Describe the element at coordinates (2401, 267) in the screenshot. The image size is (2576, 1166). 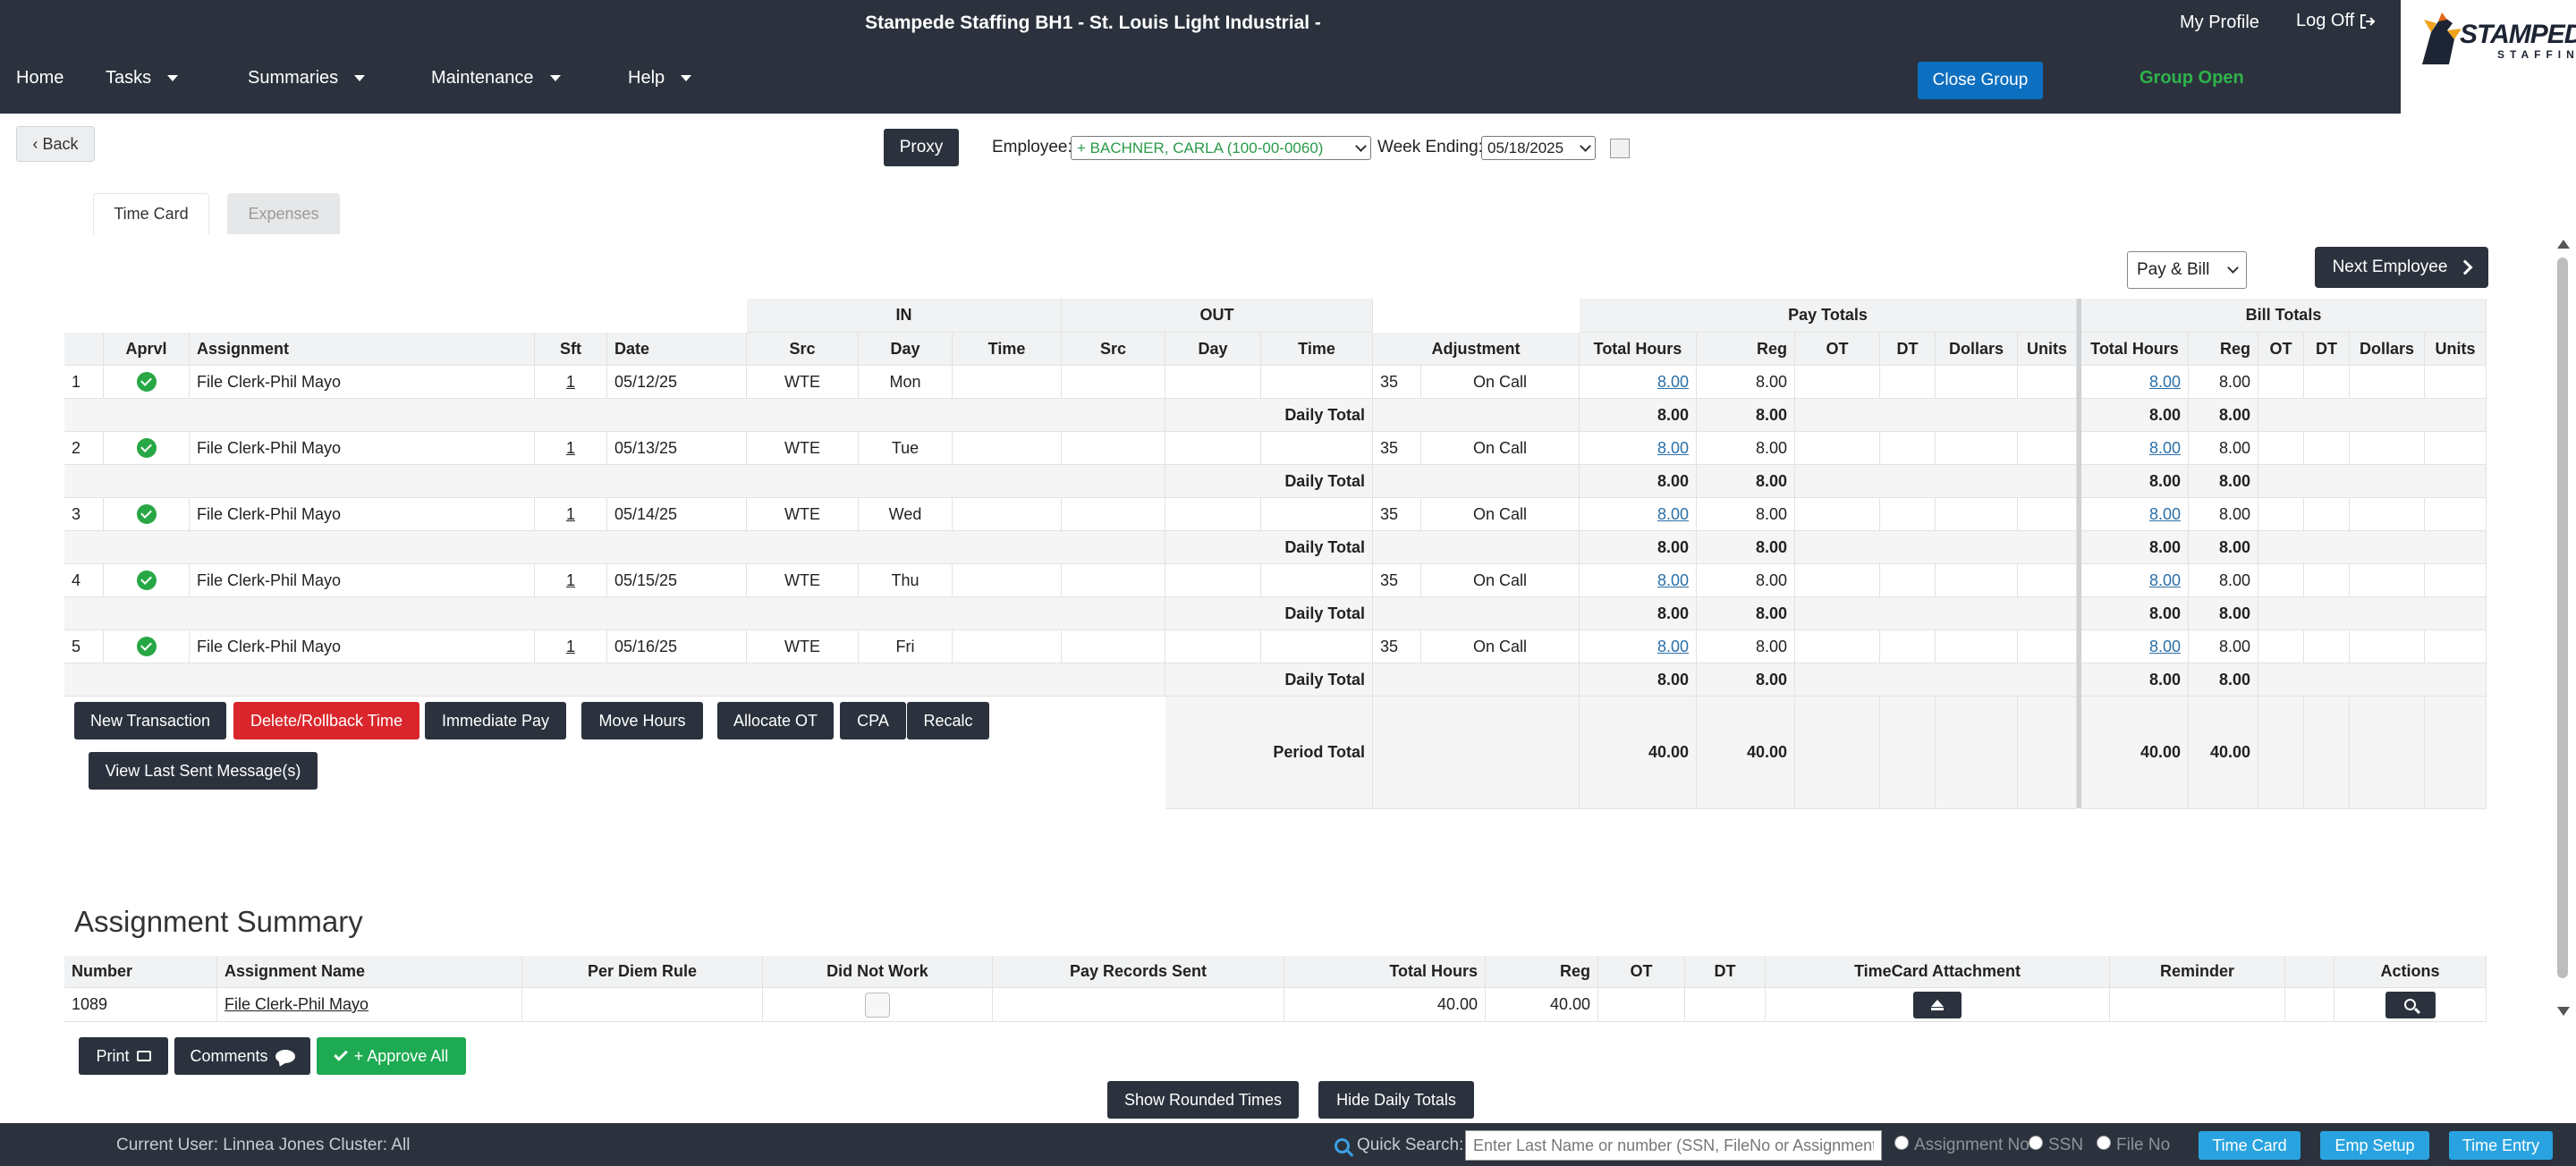
I see `next-employee-button: Next Employee` at that location.